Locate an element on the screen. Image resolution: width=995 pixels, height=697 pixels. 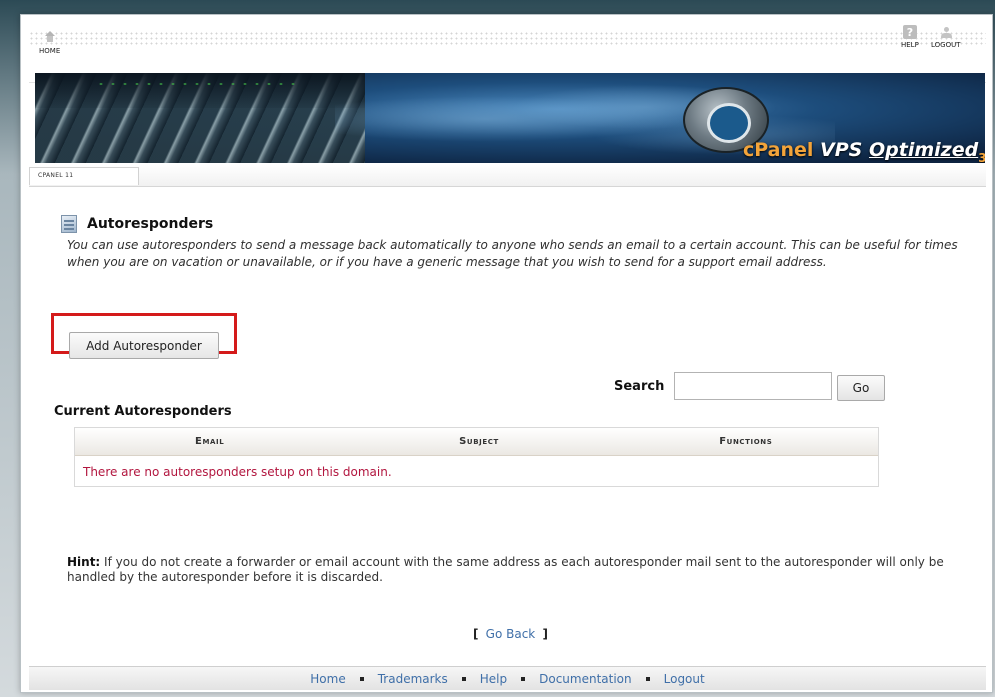
logout-nav-label: LOGOUT is located at coordinates (946, 45).